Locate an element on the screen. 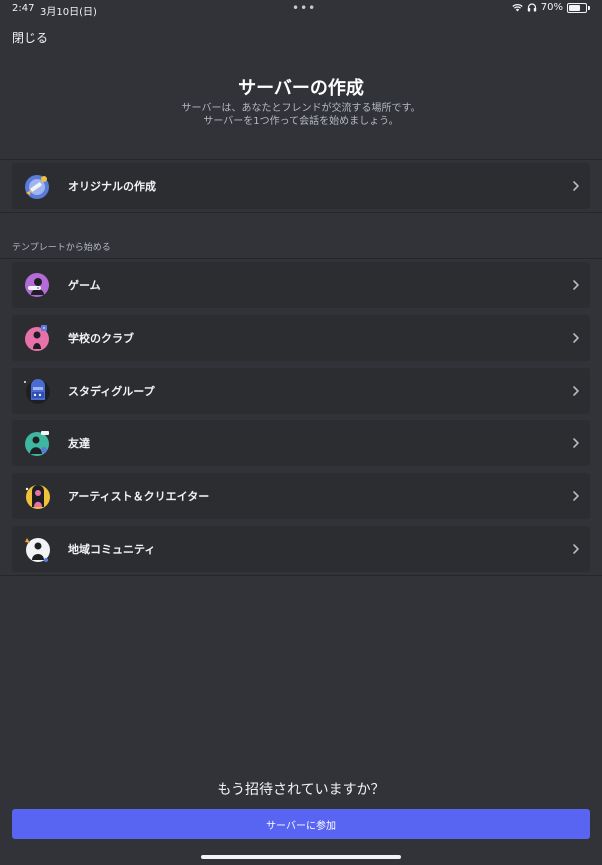 The image size is (602, 865). study-group-icon is located at coordinates (37, 391).